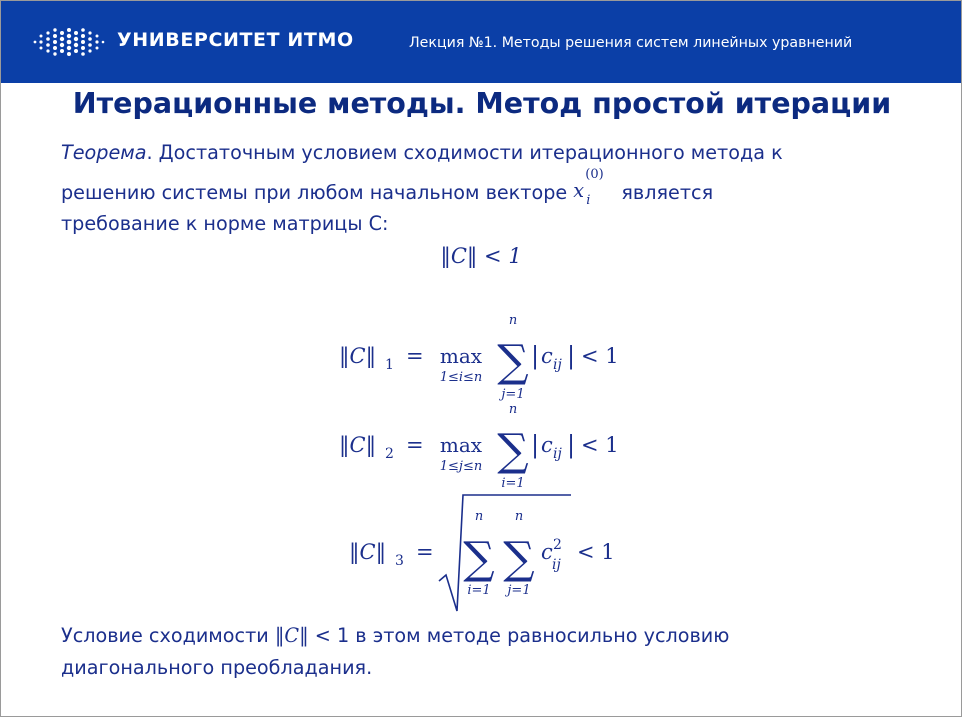  I want to click on norm-1-term-subscript: ij, so click(557, 365).